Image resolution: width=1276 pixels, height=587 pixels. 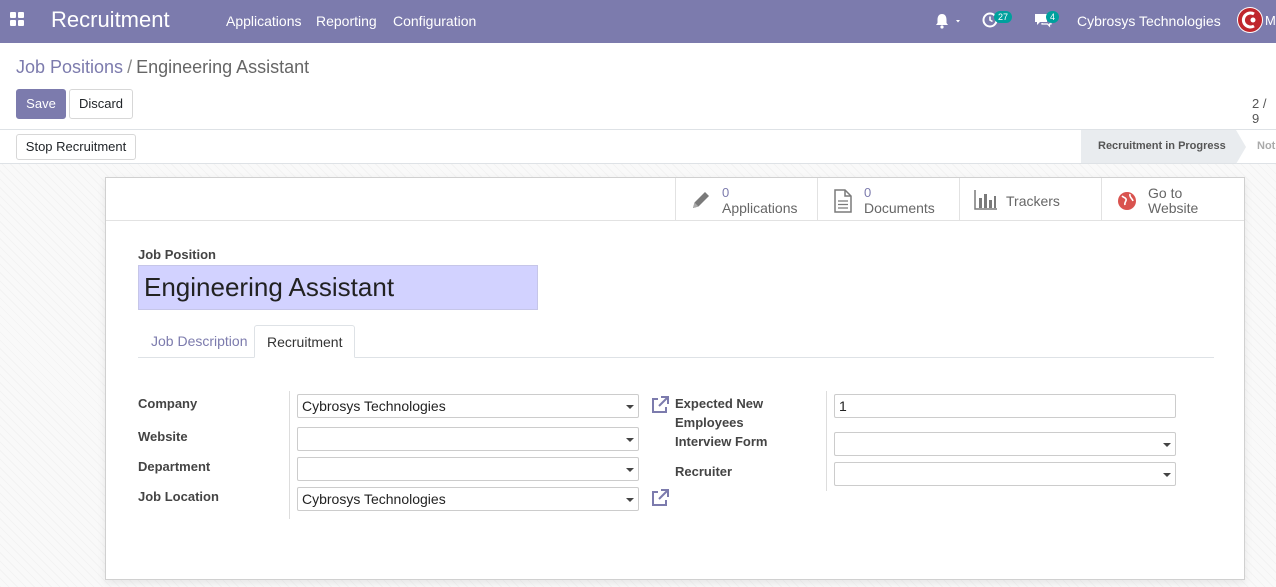 I want to click on document-icon, so click(x=843, y=201).